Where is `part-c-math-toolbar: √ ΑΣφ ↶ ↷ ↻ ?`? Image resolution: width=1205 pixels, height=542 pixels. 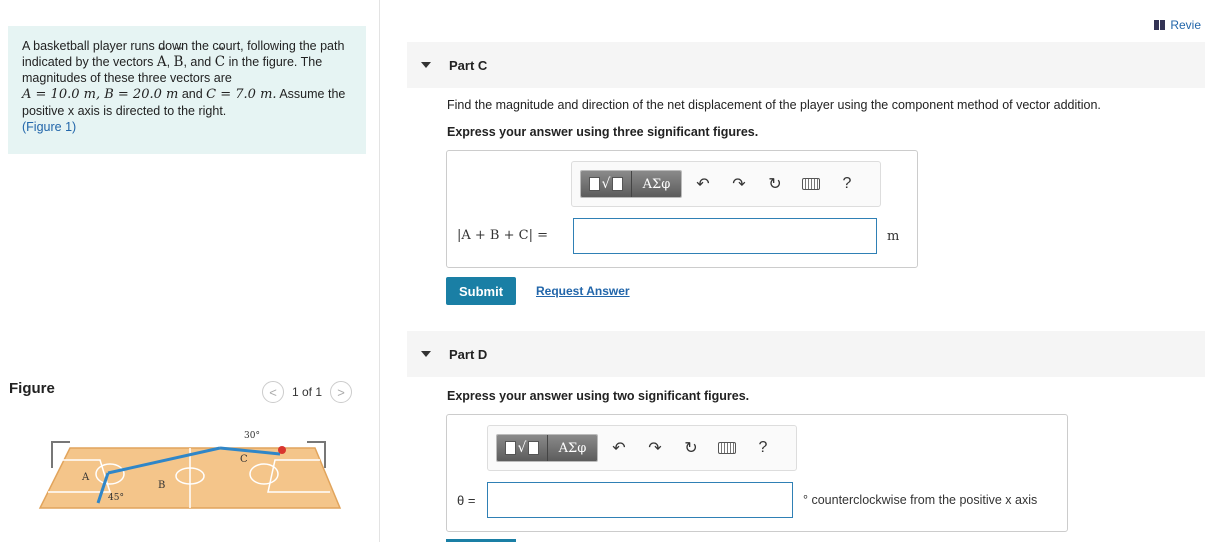
part-c-math-toolbar: √ ΑΣφ ↶ ↷ ↻ ? is located at coordinates (726, 184).